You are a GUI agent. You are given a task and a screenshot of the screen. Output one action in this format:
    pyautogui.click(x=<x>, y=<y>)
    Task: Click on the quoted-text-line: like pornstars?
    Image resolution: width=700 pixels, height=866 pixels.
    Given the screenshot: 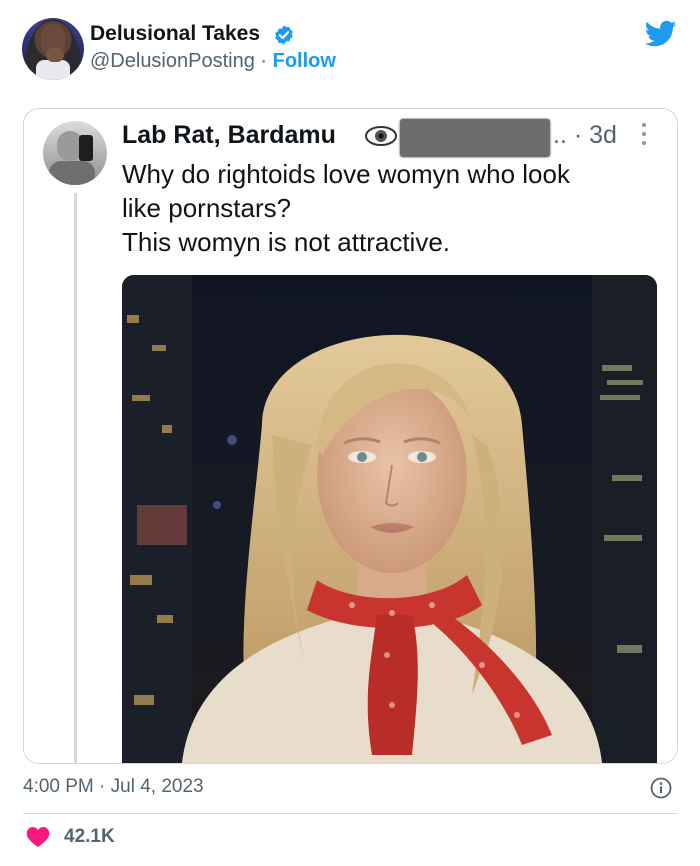 What is the action you would take?
    pyautogui.click(x=207, y=208)
    